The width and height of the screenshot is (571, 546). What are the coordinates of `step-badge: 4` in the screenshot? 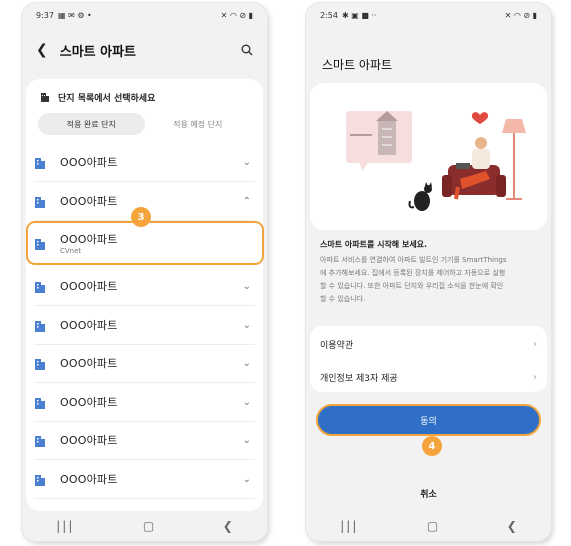 It's located at (432, 446).